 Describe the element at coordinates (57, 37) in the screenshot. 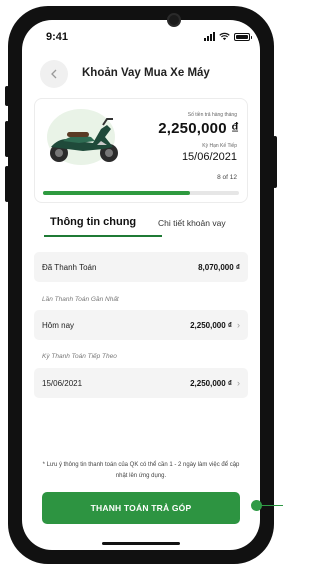

I see `status-time: 9:41` at that location.